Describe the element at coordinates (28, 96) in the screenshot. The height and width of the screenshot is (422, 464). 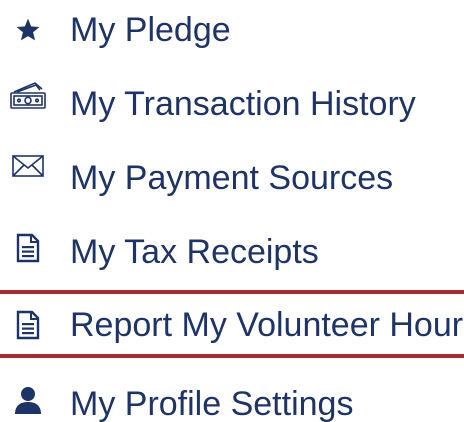
I see `money-icon` at that location.